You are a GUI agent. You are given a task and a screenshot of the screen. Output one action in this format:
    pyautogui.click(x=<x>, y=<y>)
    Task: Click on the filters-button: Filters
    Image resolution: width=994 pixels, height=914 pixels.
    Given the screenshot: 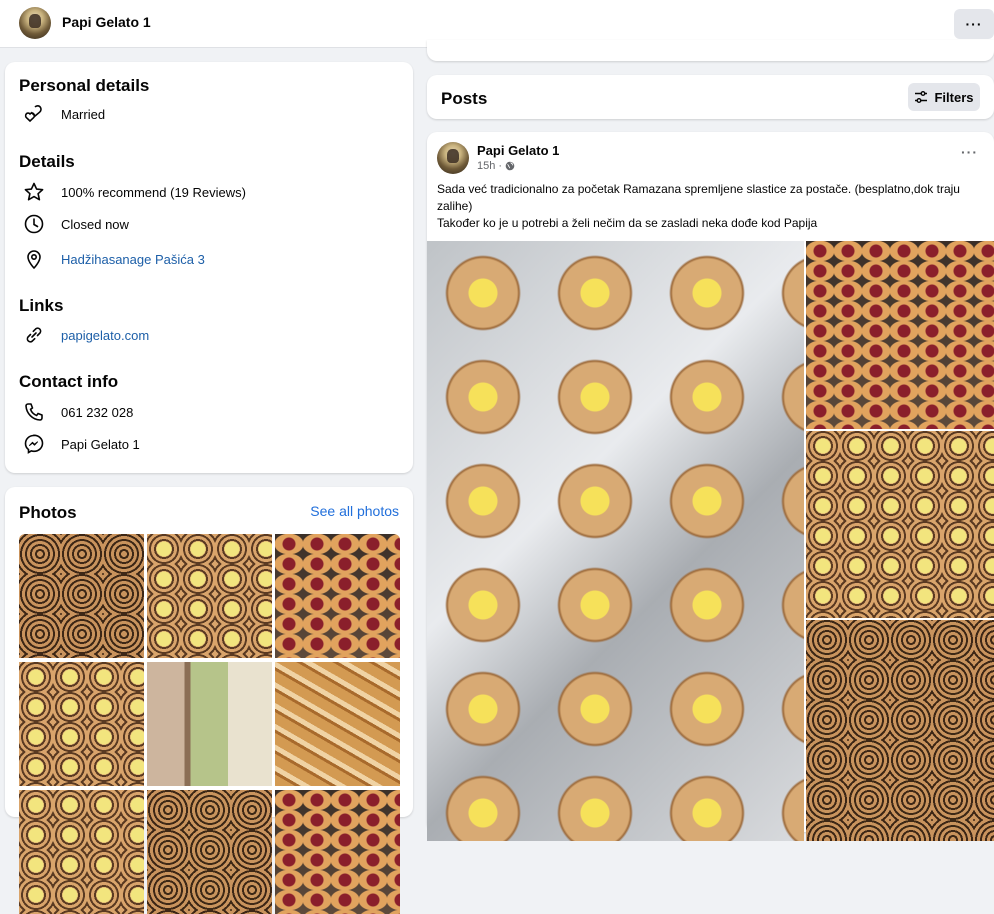 What is the action you would take?
    pyautogui.click(x=944, y=97)
    